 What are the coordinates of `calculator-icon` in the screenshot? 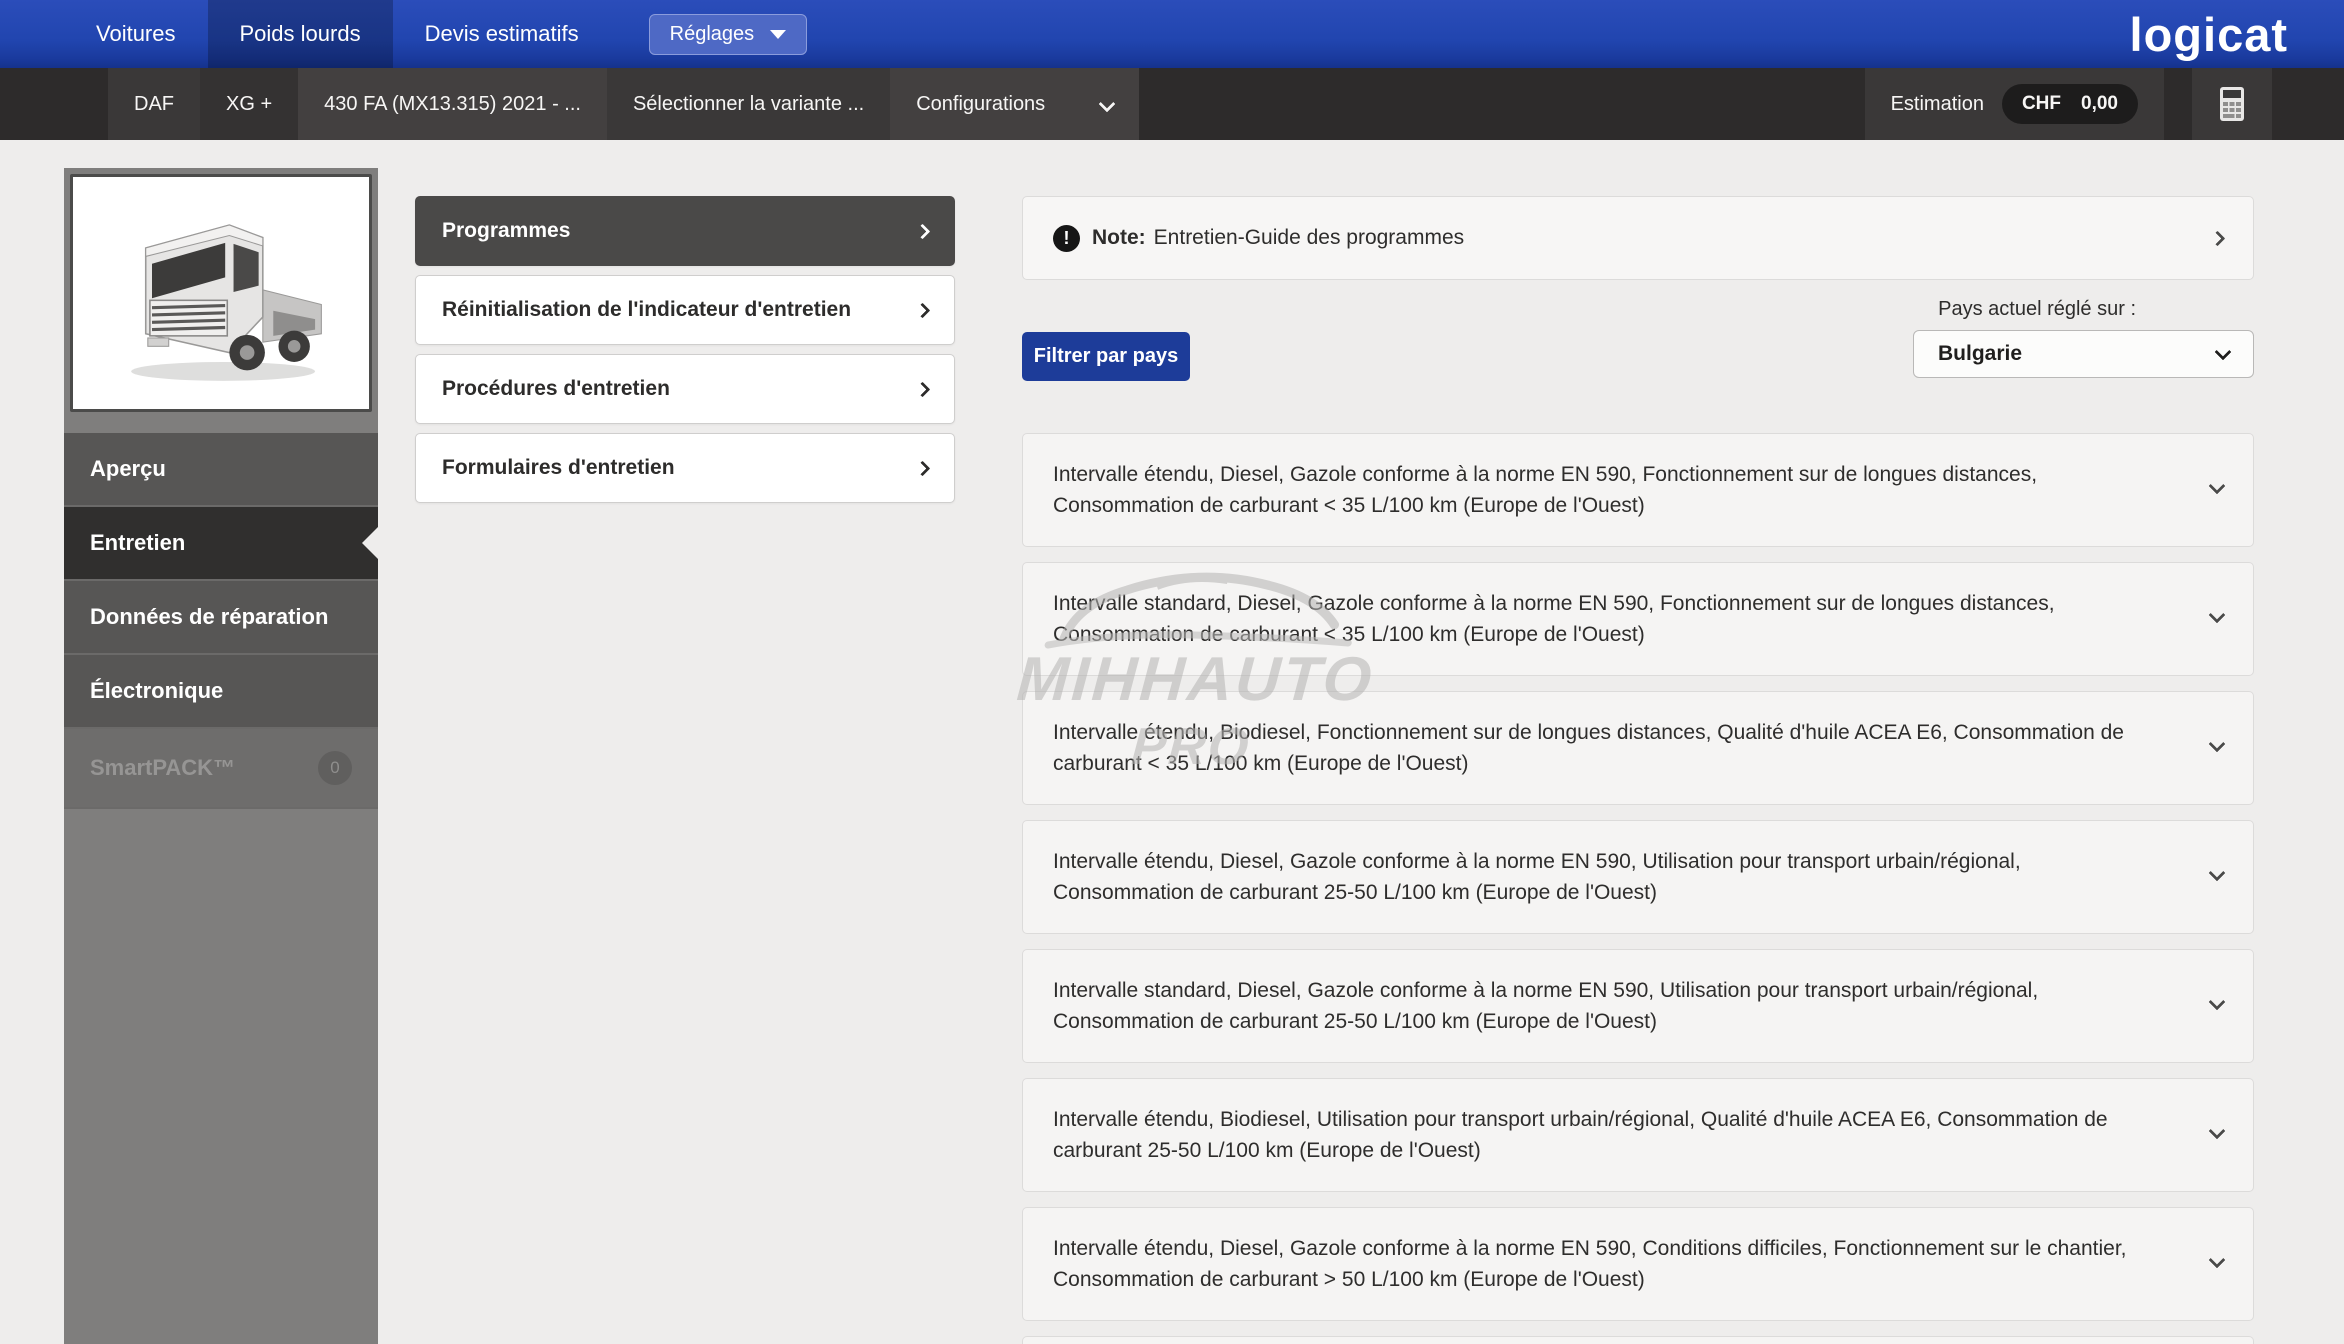 It's located at (2232, 104).